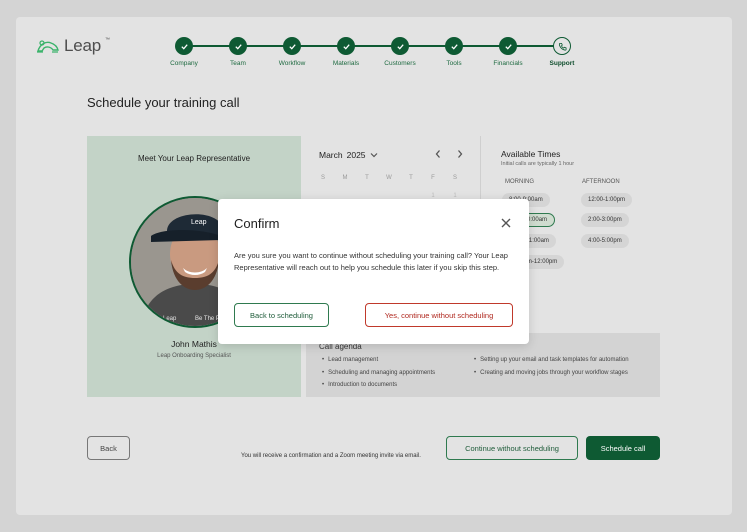  Describe the element at coordinates (433, 178) in the screenshot. I see `weekday-label: F` at that location.